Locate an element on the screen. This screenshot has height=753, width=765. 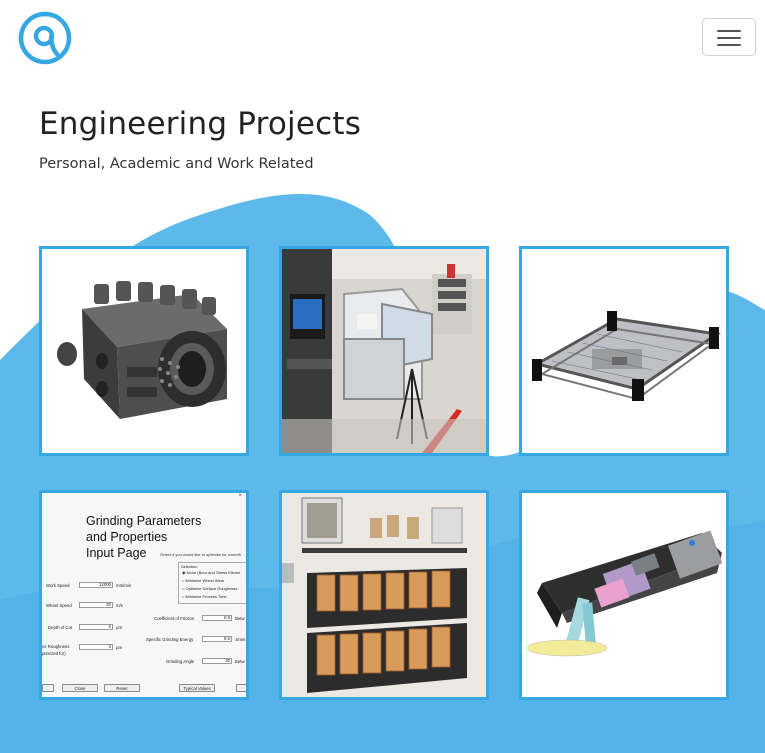
page-title: Engineering Projects is located at coordinates (200, 124).